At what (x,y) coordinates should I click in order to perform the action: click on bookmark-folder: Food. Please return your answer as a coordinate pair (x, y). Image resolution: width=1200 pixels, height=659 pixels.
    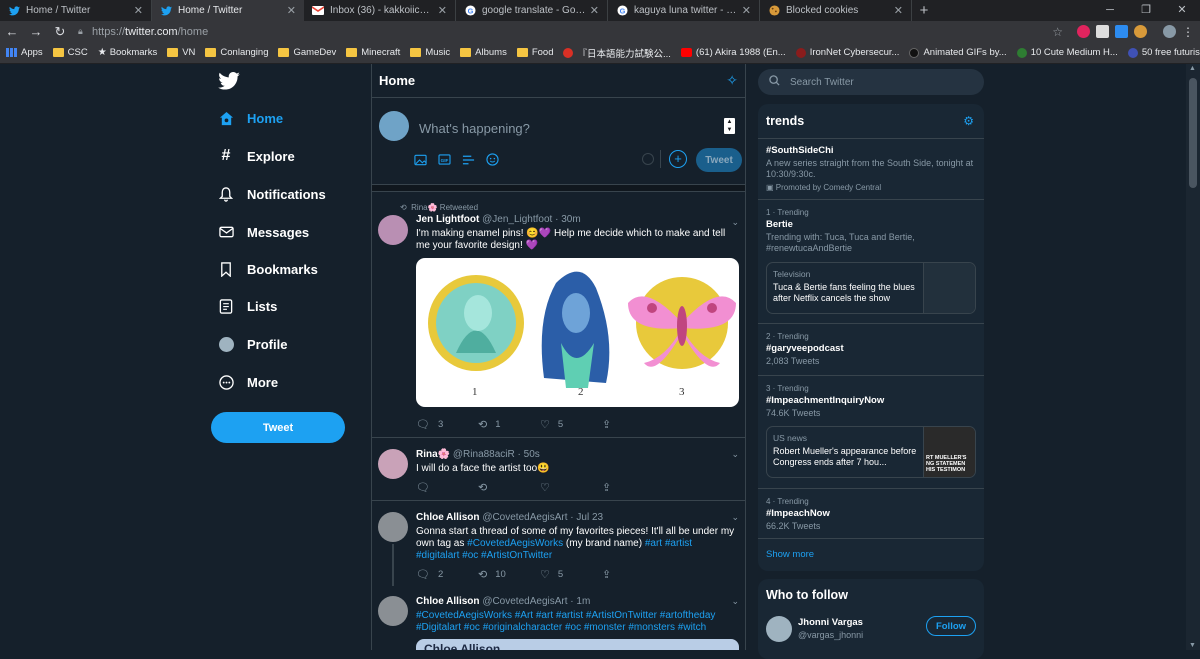
    Looking at the image, I should click on (534, 52).